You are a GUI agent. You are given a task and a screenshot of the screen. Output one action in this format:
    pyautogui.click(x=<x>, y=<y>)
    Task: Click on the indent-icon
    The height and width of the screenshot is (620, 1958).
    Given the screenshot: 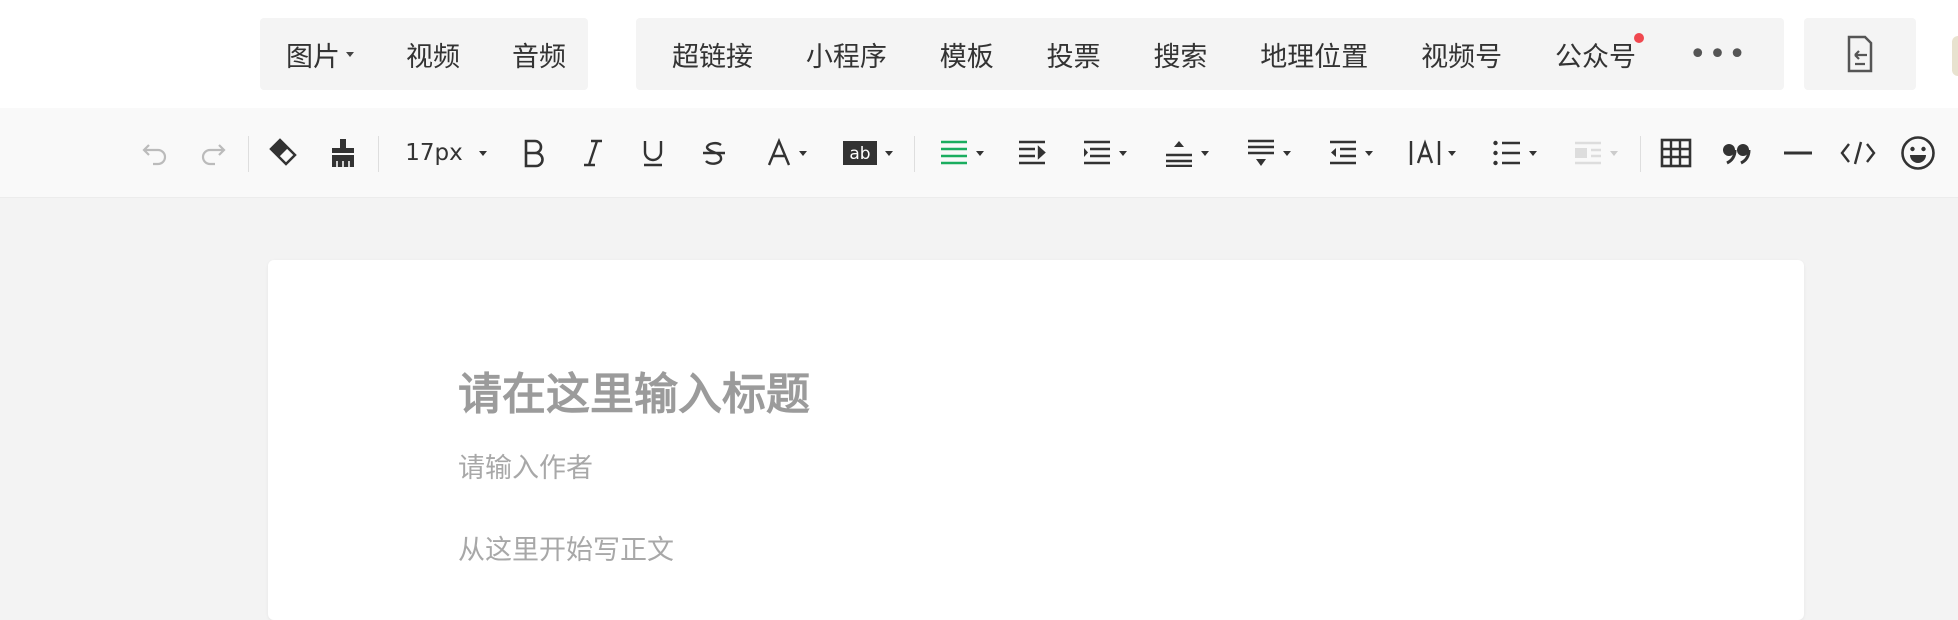 What is the action you would take?
    pyautogui.click(x=1032, y=152)
    